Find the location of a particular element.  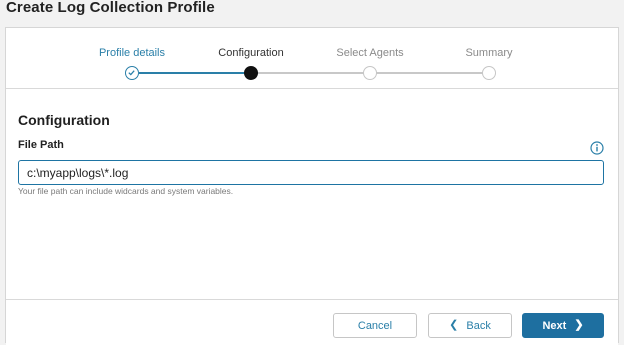

step-label: Select Agents is located at coordinates (370, 53).